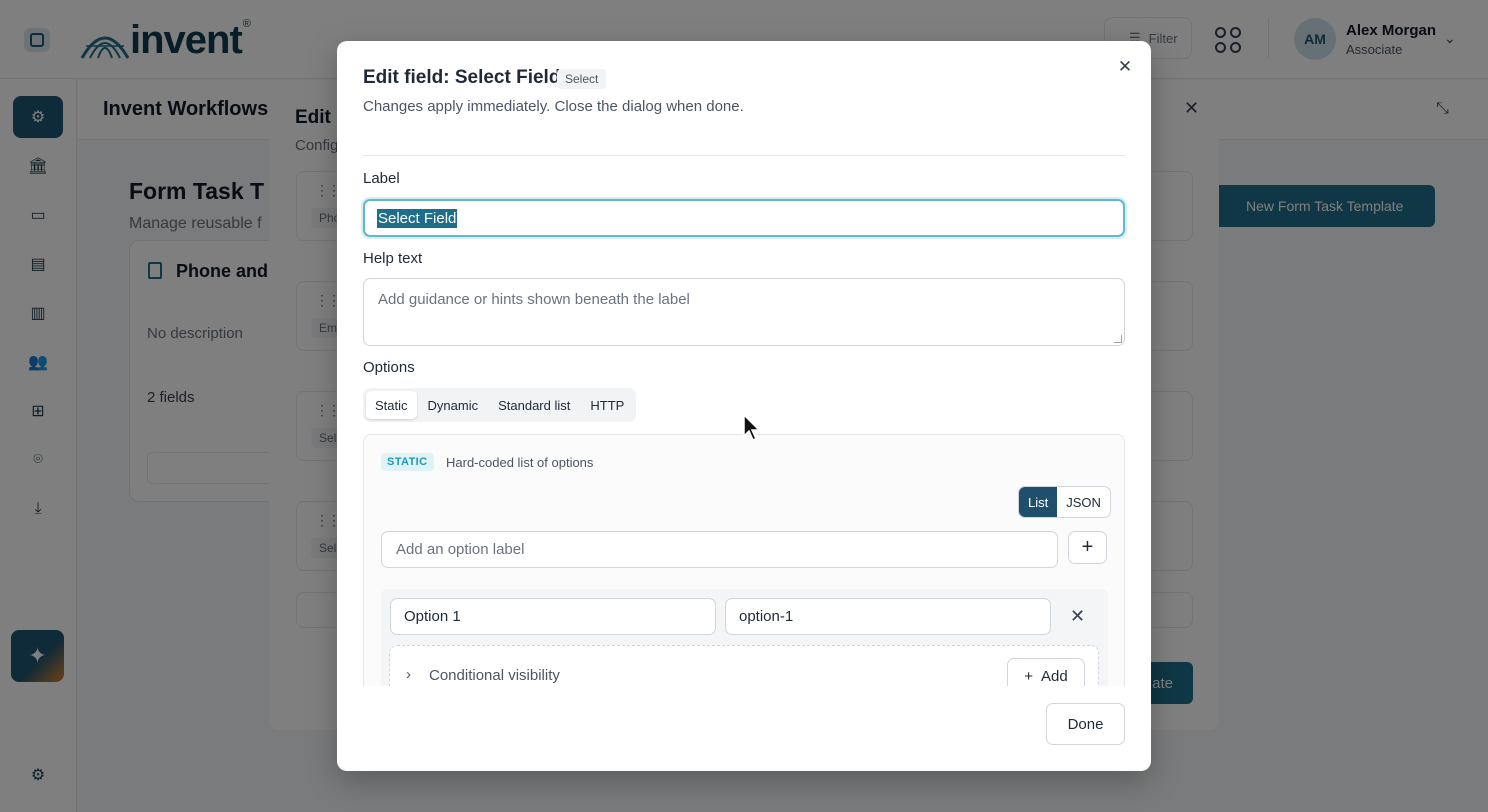 The height and width of the screenshot is (812, 1488). Describe the element at coordinates (391, 405) in the screenshot. I see `tab-static: Static` at that location.